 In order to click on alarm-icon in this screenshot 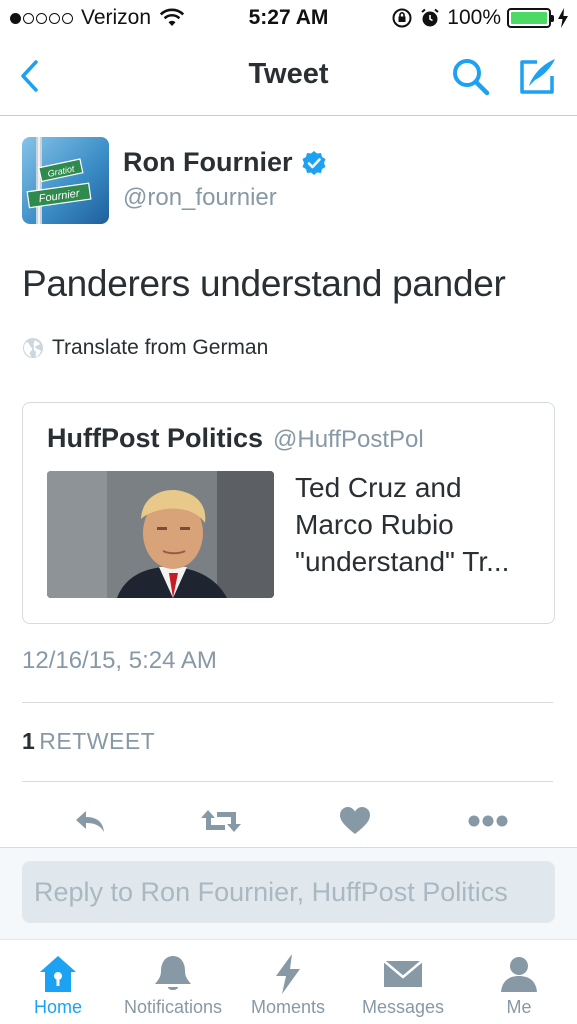, I will do `click(430, 17)`.